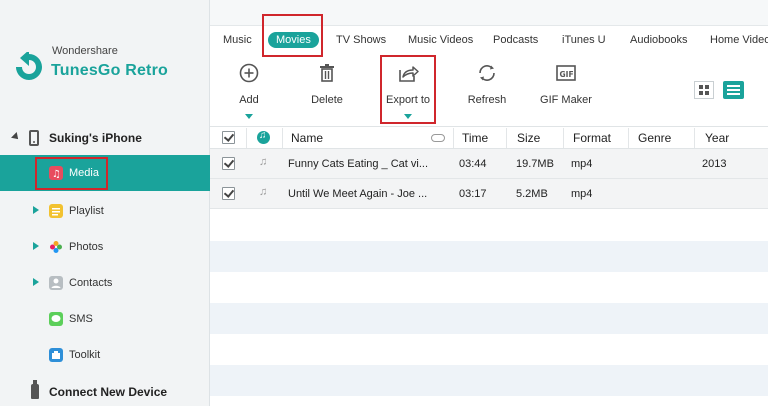  Describe the element at coordinates (489, 137) in the screenshot. I see `table-header: Name Time Size Format Genre Year` at that location.